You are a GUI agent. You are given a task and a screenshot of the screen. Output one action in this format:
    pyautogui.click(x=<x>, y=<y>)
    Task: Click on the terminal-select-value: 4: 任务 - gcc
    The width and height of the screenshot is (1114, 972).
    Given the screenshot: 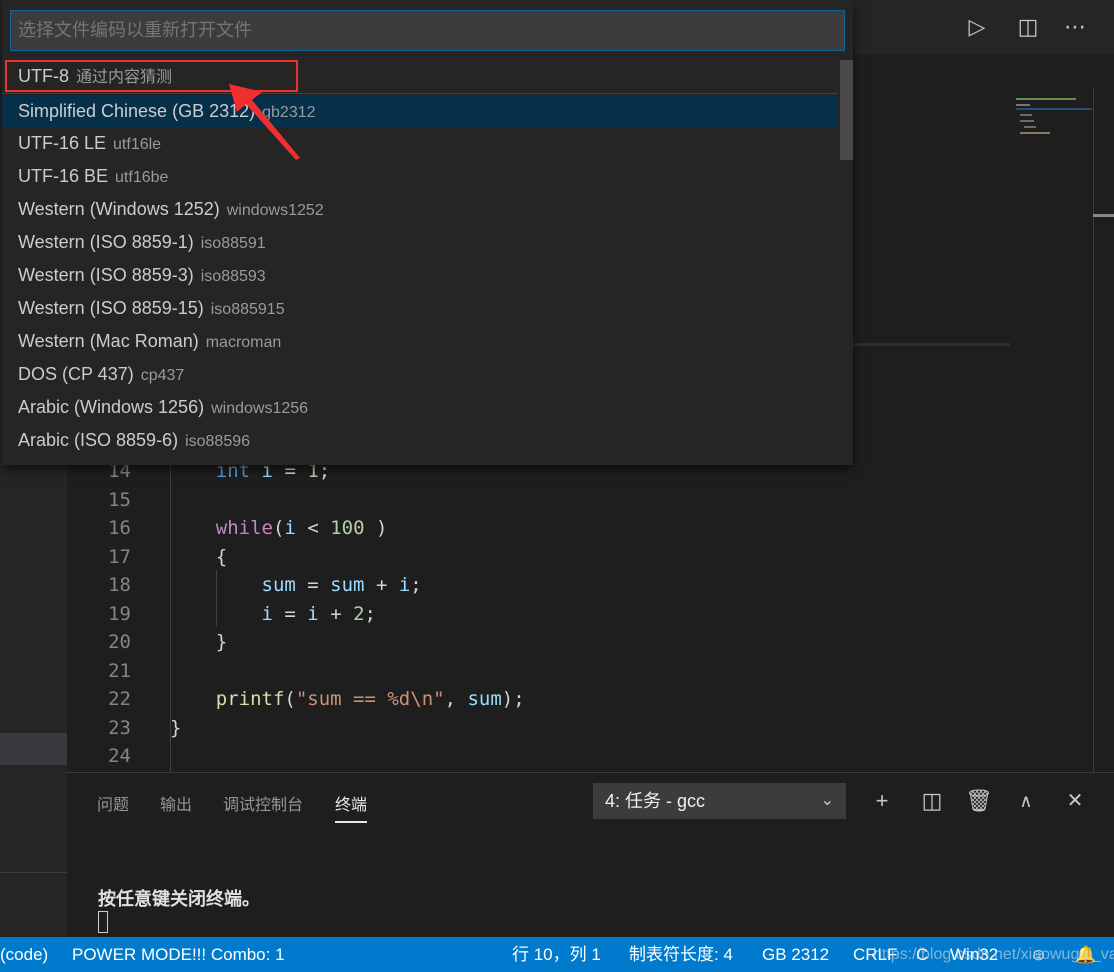 What is the action you would take?
    pyautogui.click(x=655, y=801)
    